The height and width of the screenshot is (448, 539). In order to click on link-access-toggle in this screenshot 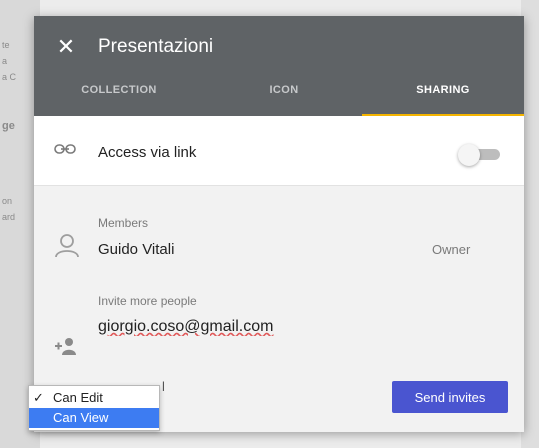, I will do `click(480, 155)`.